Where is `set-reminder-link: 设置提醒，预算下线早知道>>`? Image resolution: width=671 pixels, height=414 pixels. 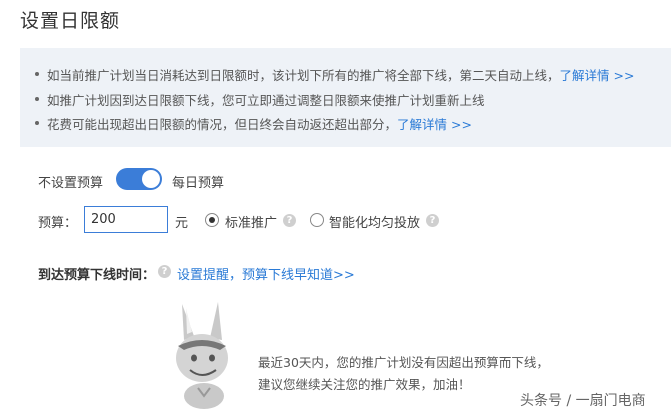
set-reminder-link: 设置提醒，预算下线早知道>> is located at coordinates (266, 273).